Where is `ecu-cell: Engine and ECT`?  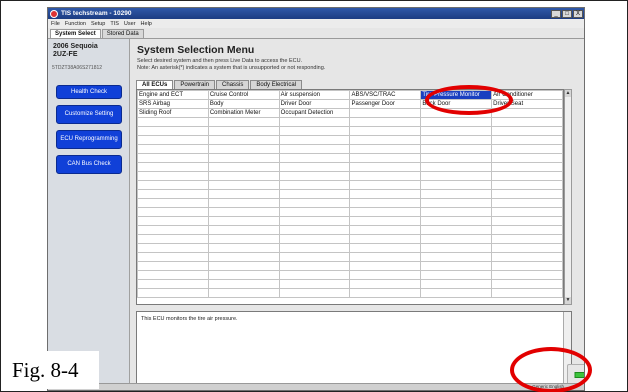 ecu-cell: Engine and ECT is located at coordinates (173, 95).